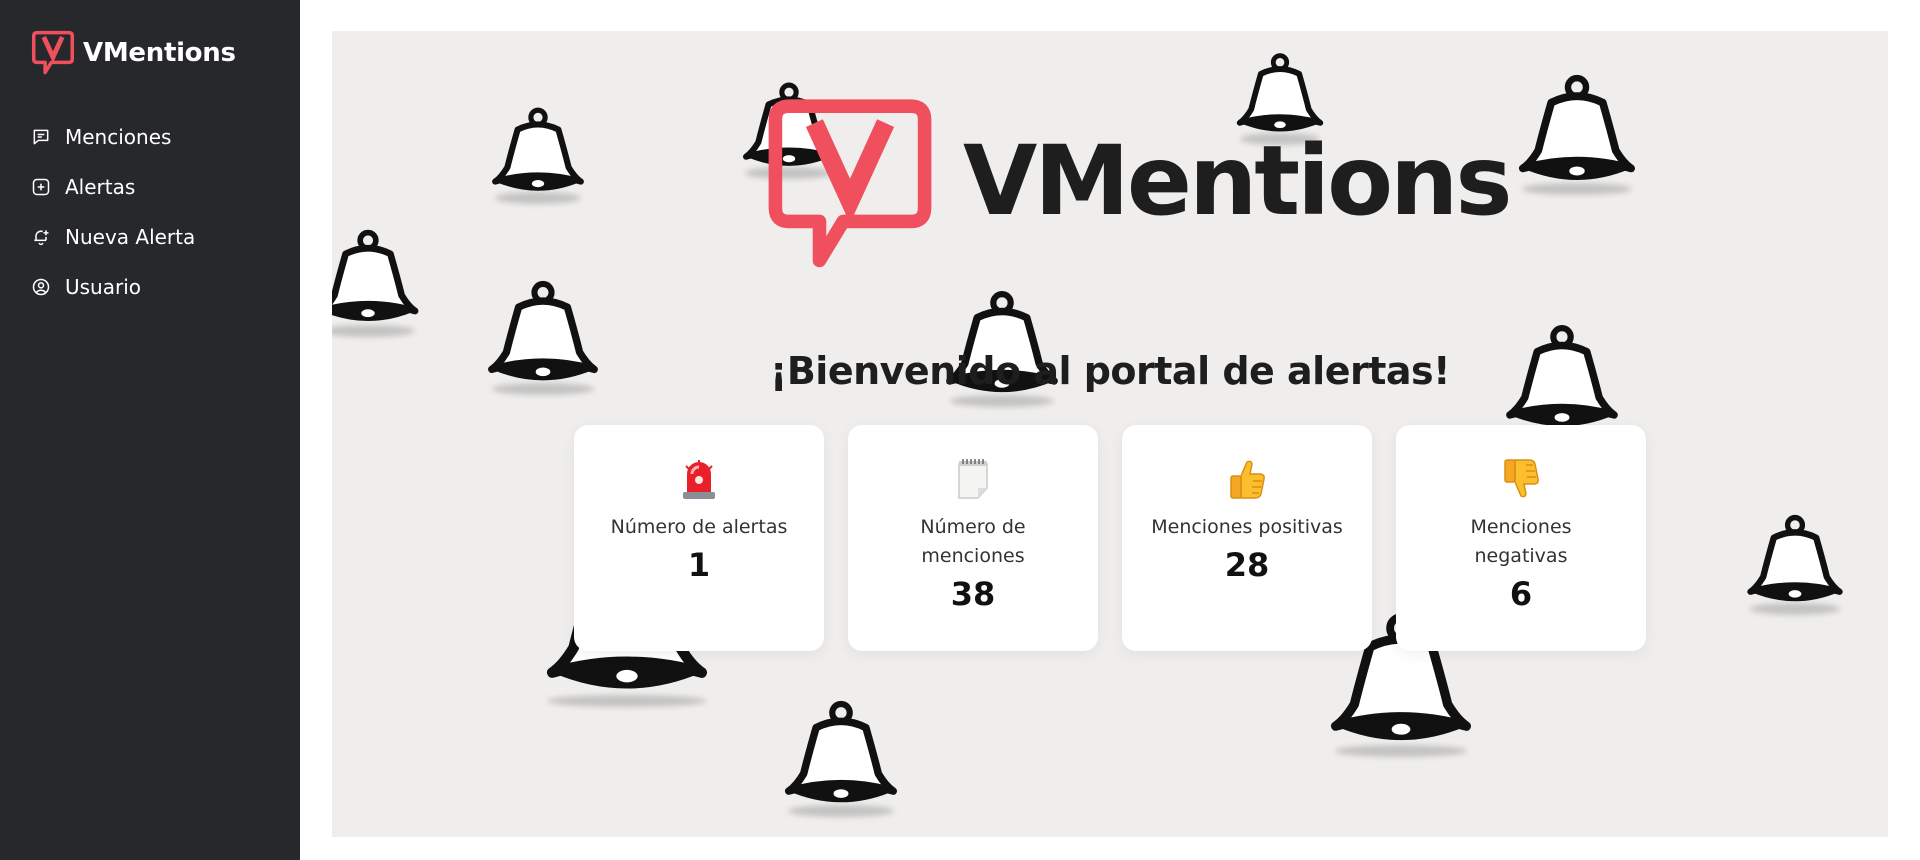 This screenshot has height=860, width=1920. Describe the element at coordinates (699, 479) in the screenshot. I see `siren-icon` at that location.